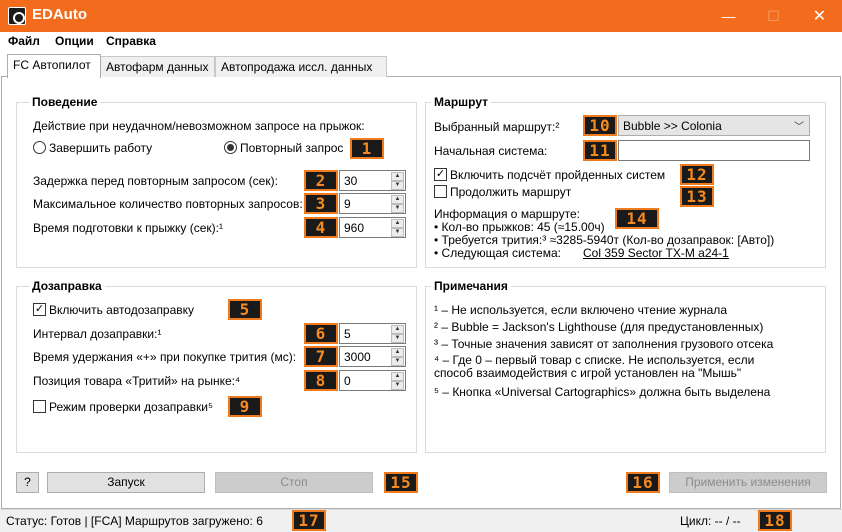  I want to click on badge: 12, so click(697, 174).